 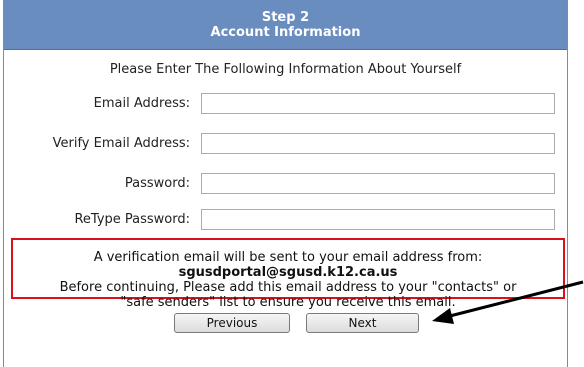 I want to click on previous-button: Previous, so click(x=232, y=323).